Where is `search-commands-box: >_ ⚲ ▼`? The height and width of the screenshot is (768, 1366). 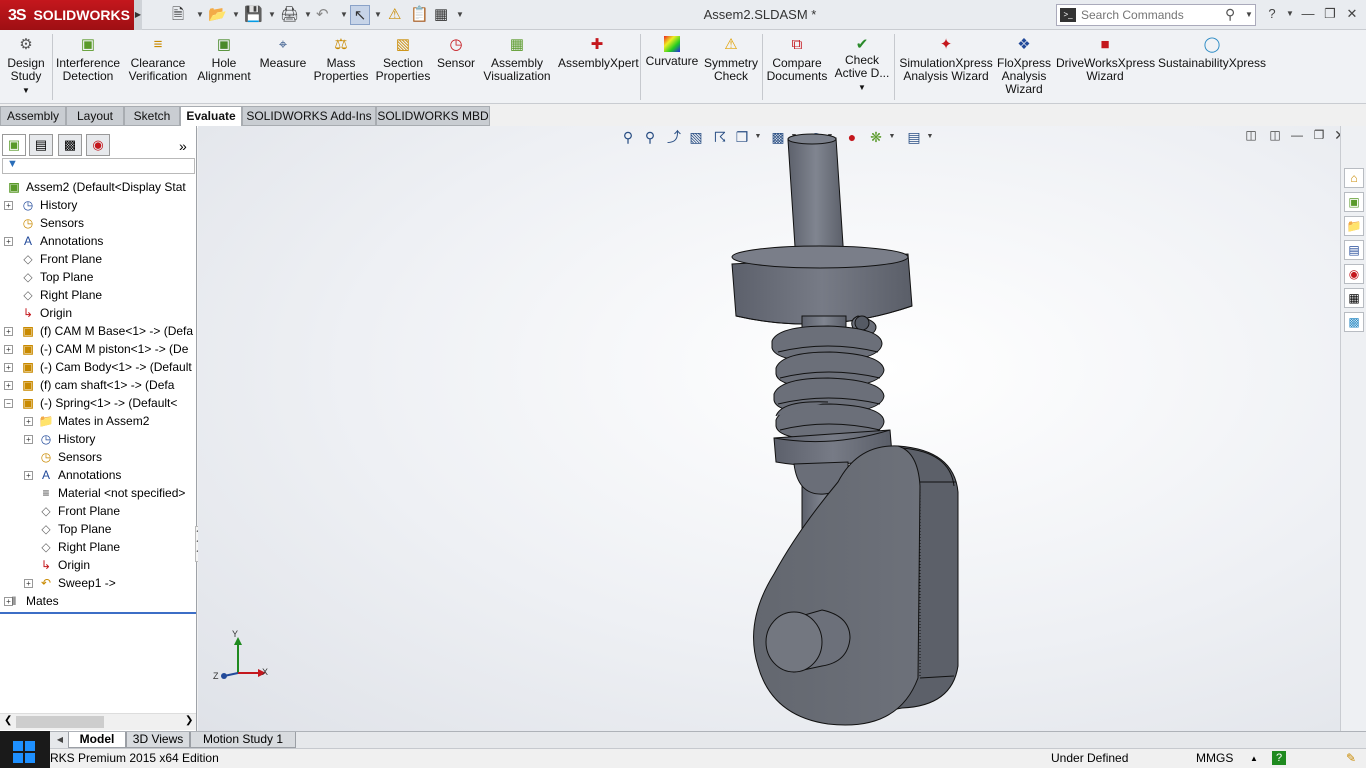
search-commands-box: >_ ⚲ ▼ is located at coordinates (1156, 15).